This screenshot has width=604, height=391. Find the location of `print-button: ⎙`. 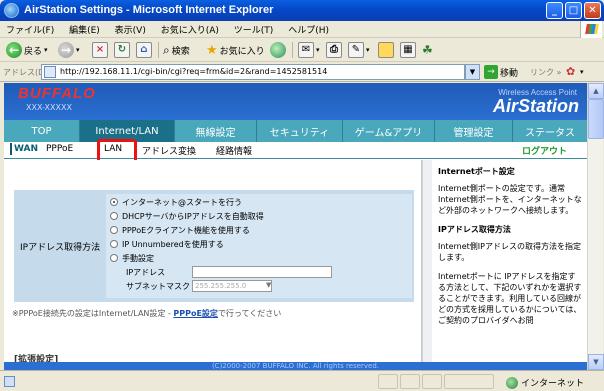

print-button: ⎙ is located at coordinates (334, 50).